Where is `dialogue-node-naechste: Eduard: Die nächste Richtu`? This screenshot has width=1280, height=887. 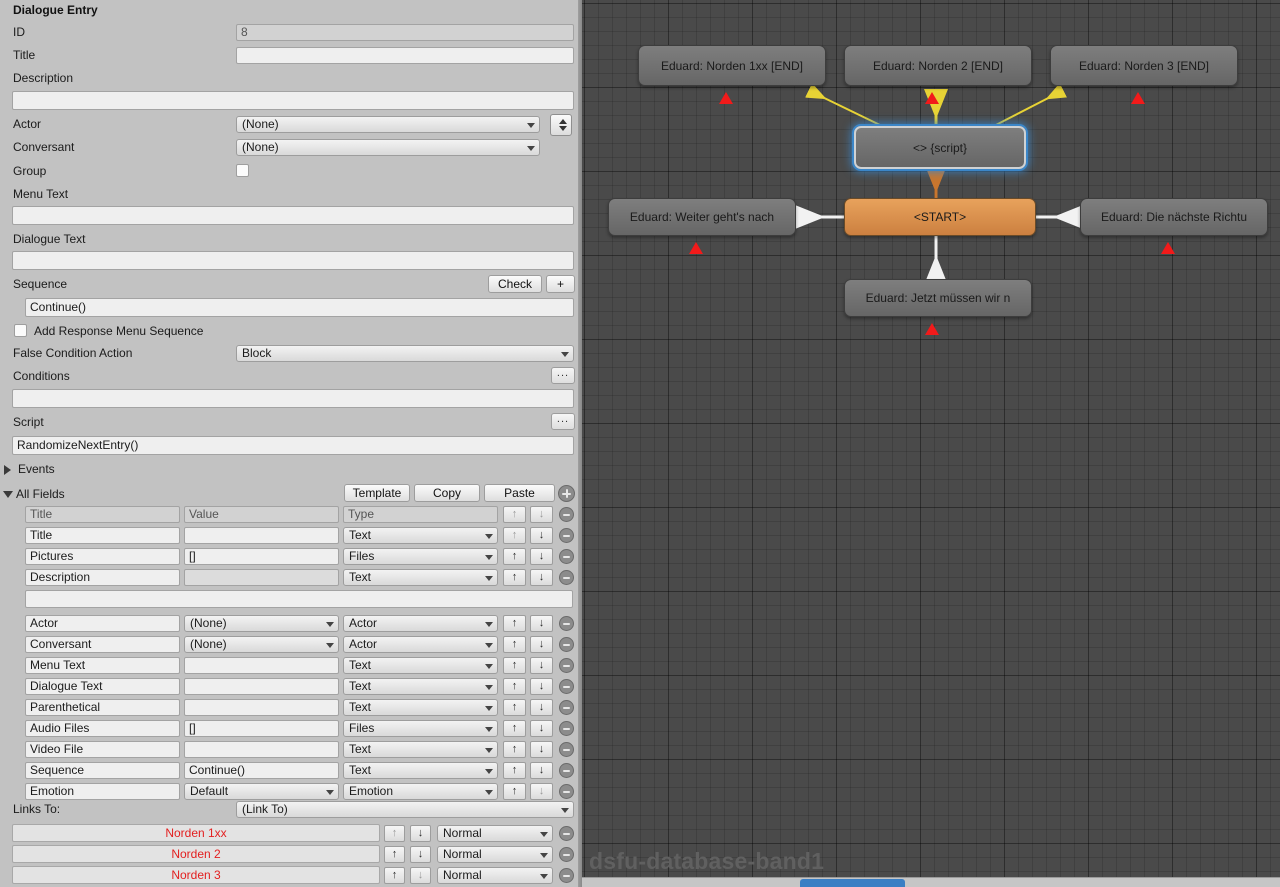 dialogue-node-naechste: Eduard: Die nächste Richtu is located at coordinates (1174, 217).